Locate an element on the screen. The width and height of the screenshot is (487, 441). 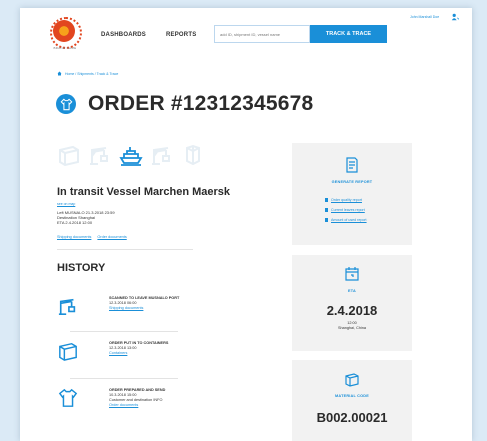
home-icon is located at coordinates (59, 73).